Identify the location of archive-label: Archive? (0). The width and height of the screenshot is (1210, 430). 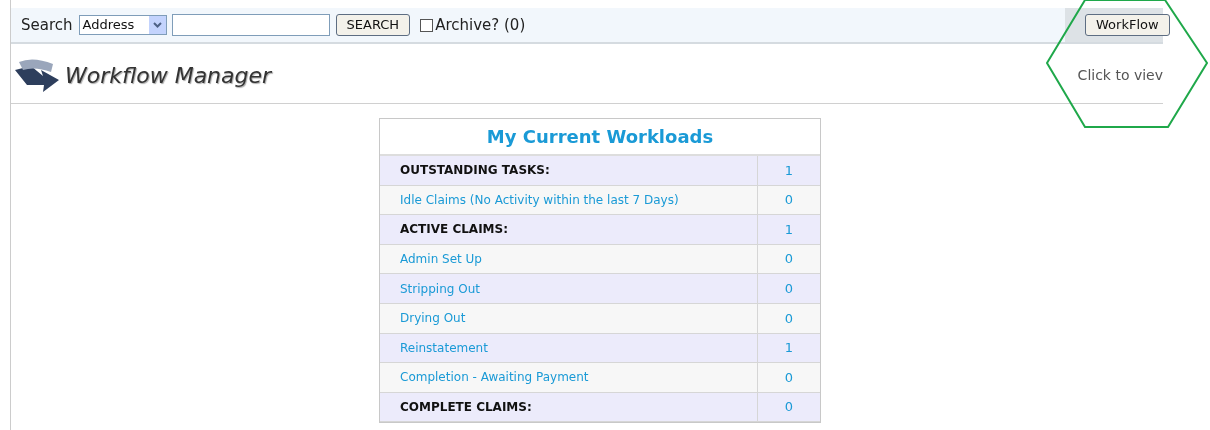
(480, 25).